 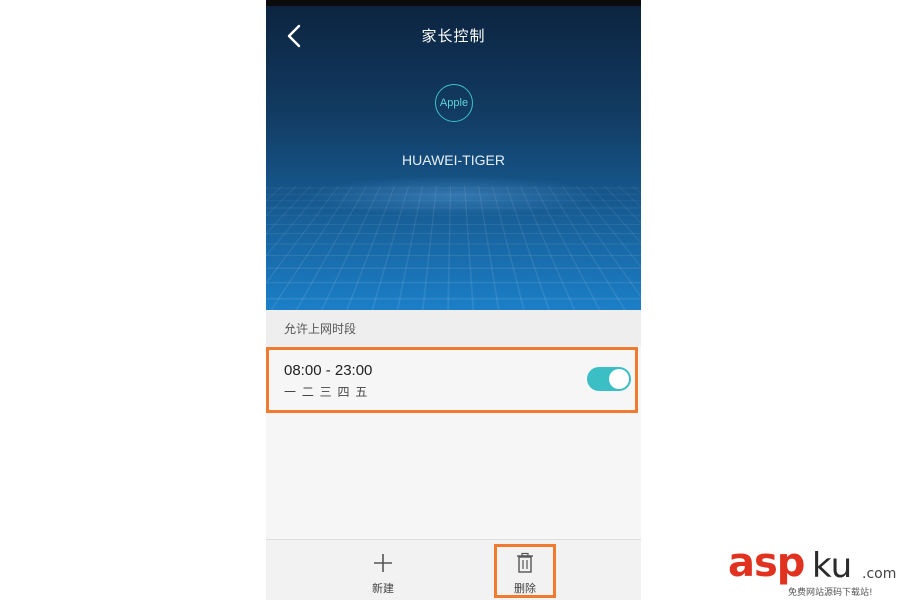 I want to click on highlight-frame-schedule, so click(x=452, y=380).